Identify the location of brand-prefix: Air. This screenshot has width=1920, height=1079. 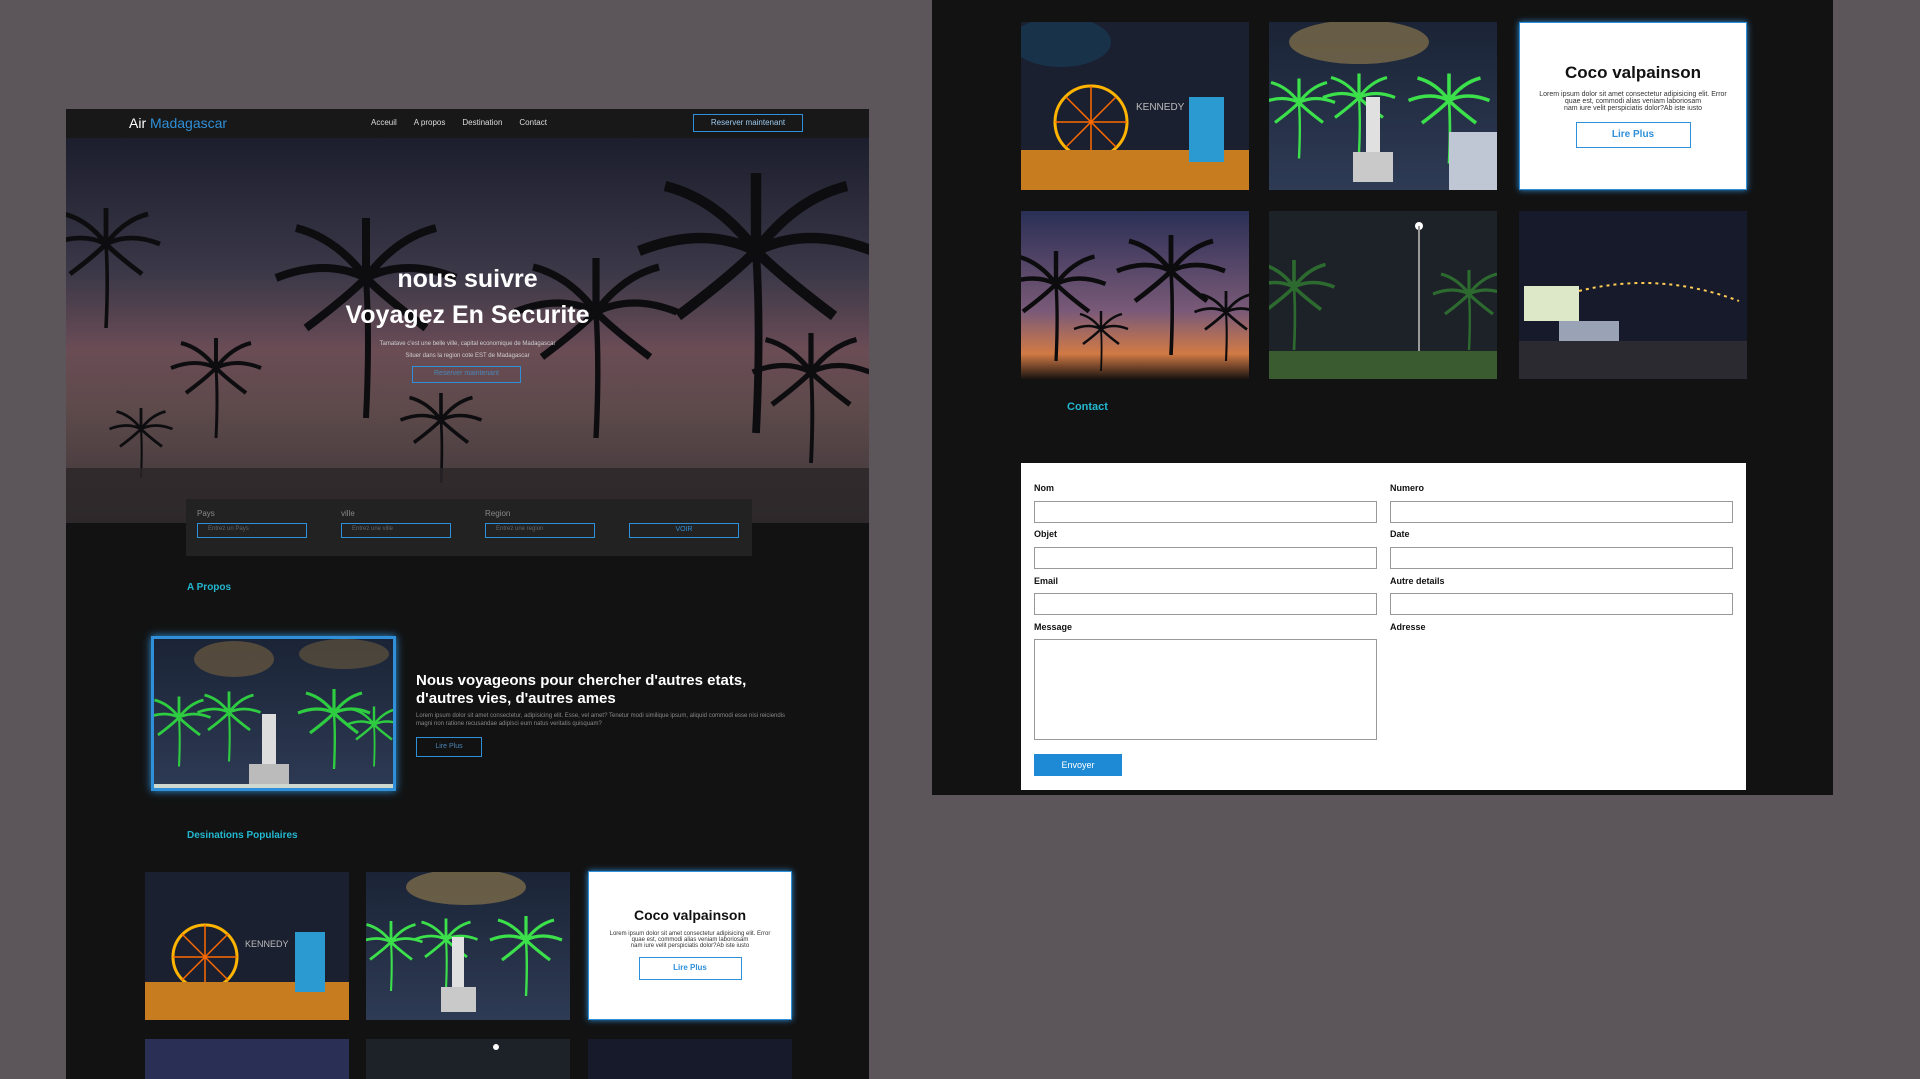
(138, 123).